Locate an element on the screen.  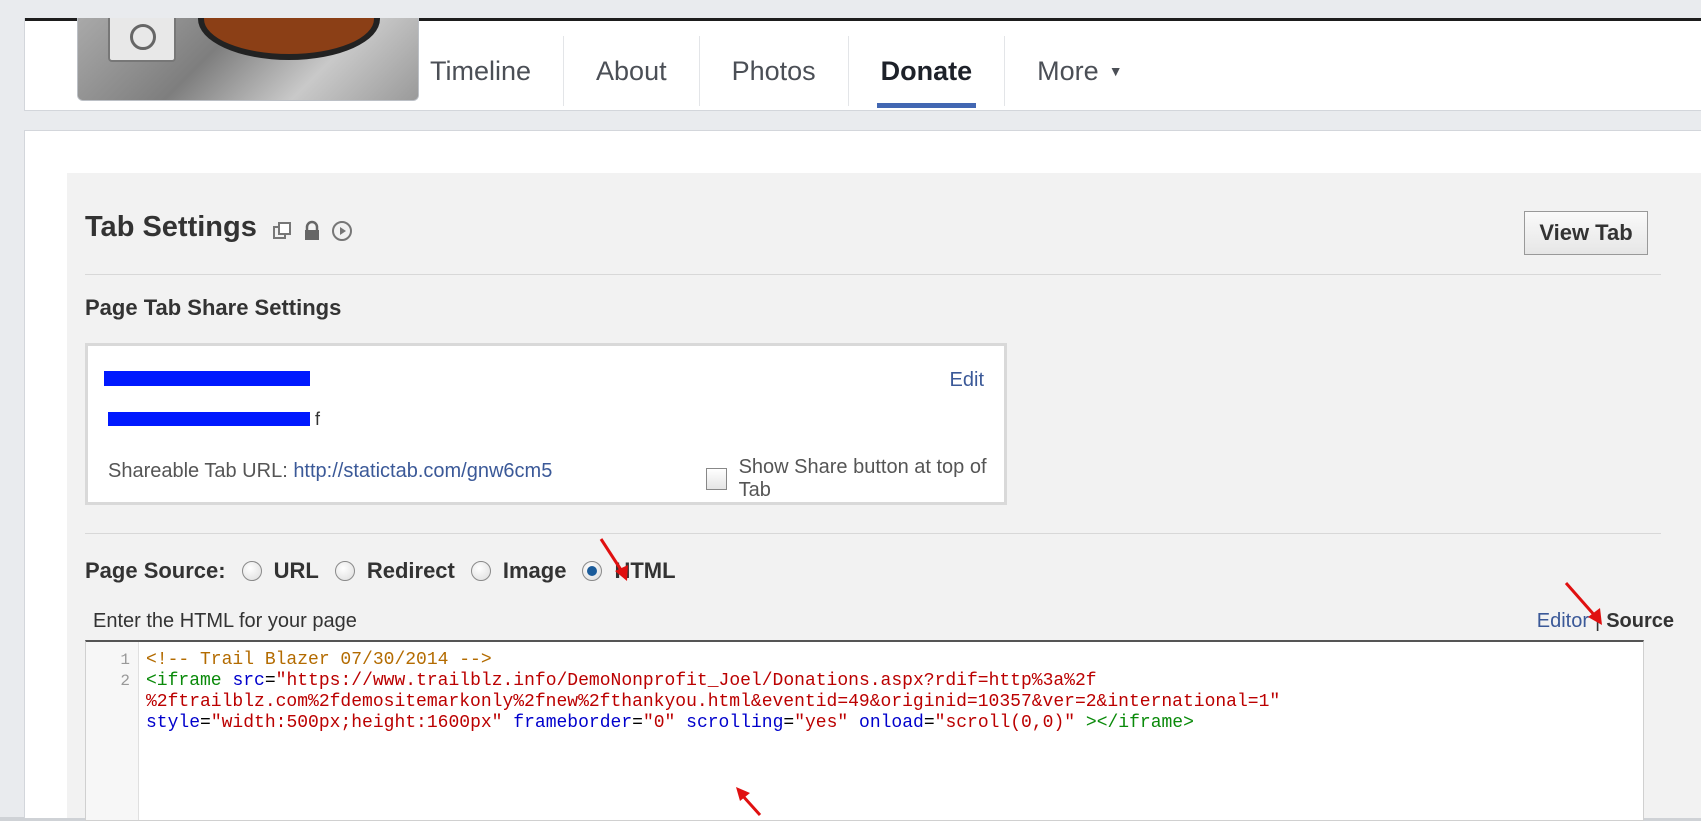
redacted-text: f is located at coordinates (214, 419).